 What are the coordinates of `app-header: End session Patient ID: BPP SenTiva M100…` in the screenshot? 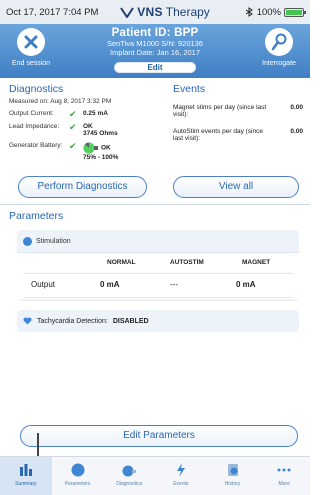 It's located at (155, 51).